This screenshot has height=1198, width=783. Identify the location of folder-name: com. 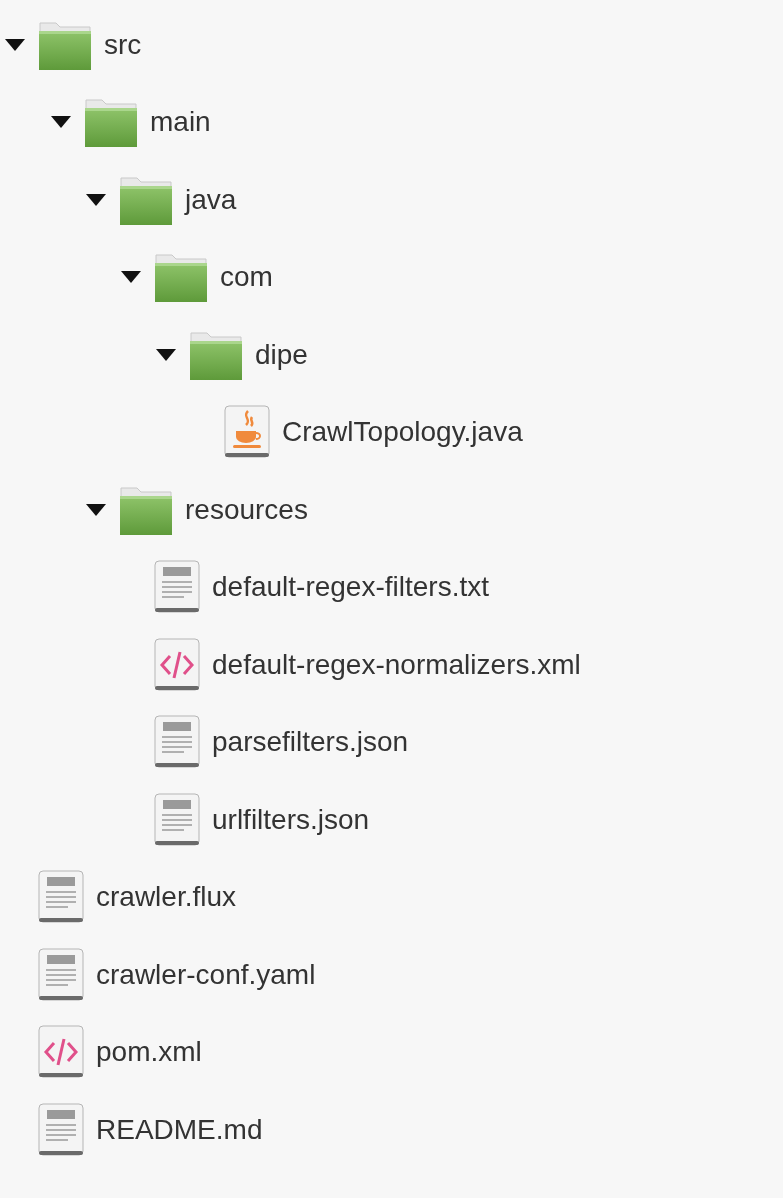
(246, 277).